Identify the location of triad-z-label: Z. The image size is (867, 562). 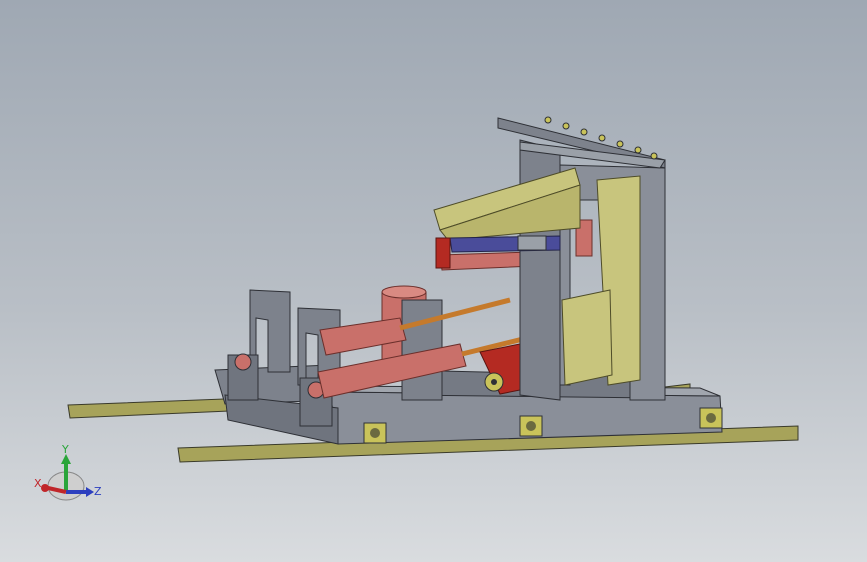
(98, 491).